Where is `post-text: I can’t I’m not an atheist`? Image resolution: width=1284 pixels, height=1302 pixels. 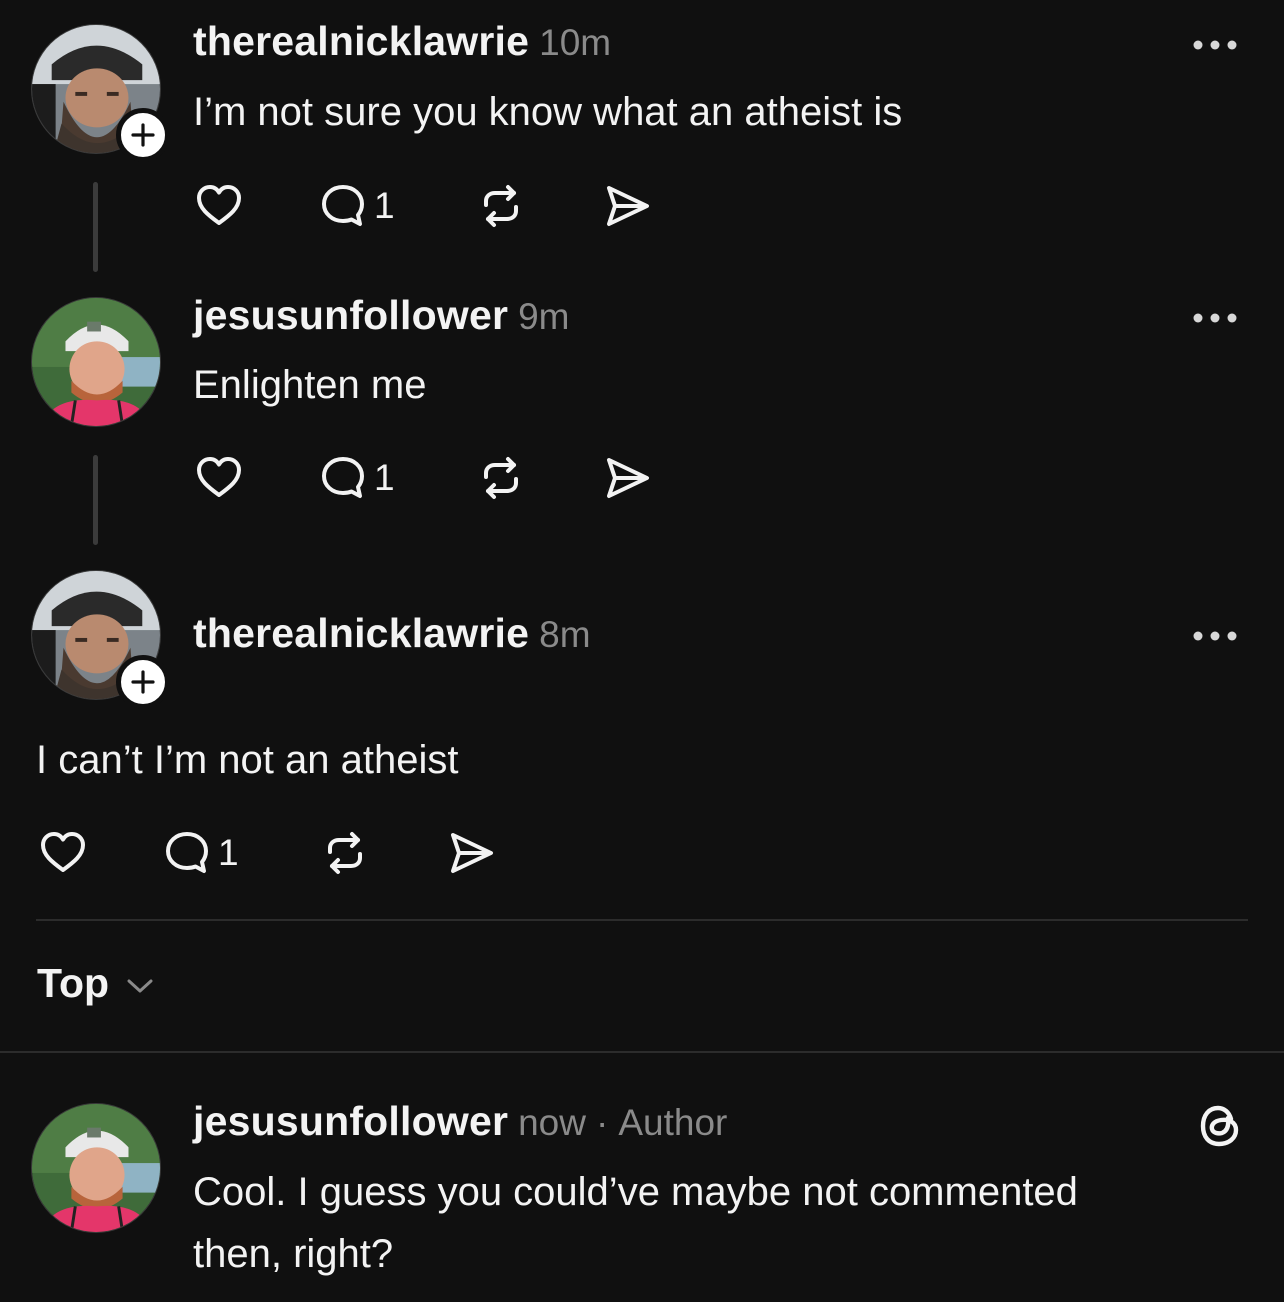
post-text: I can’t I’m not an atheist is located at coordinates (247, 760).